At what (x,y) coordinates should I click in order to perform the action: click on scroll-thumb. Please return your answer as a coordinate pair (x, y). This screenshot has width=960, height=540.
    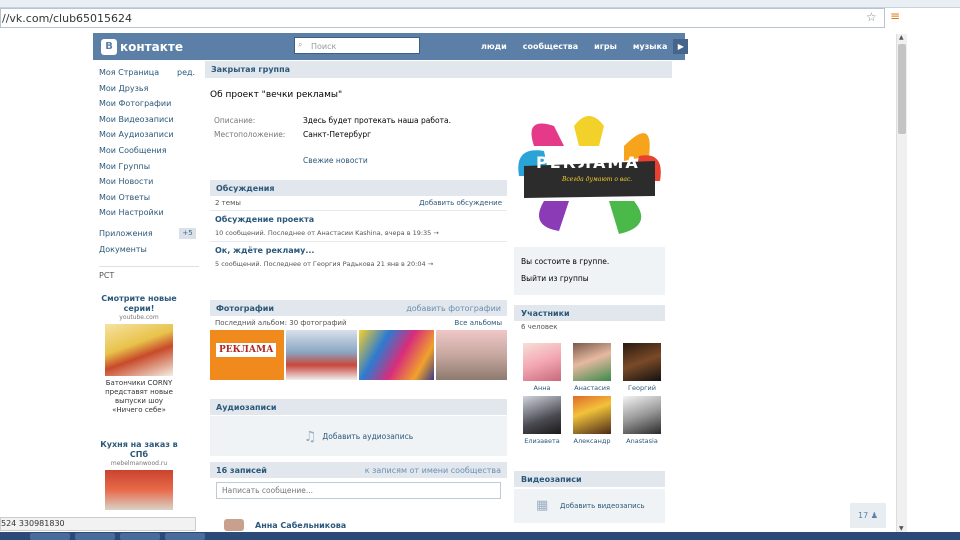
    Looking at the image, I should click on (902, 89).